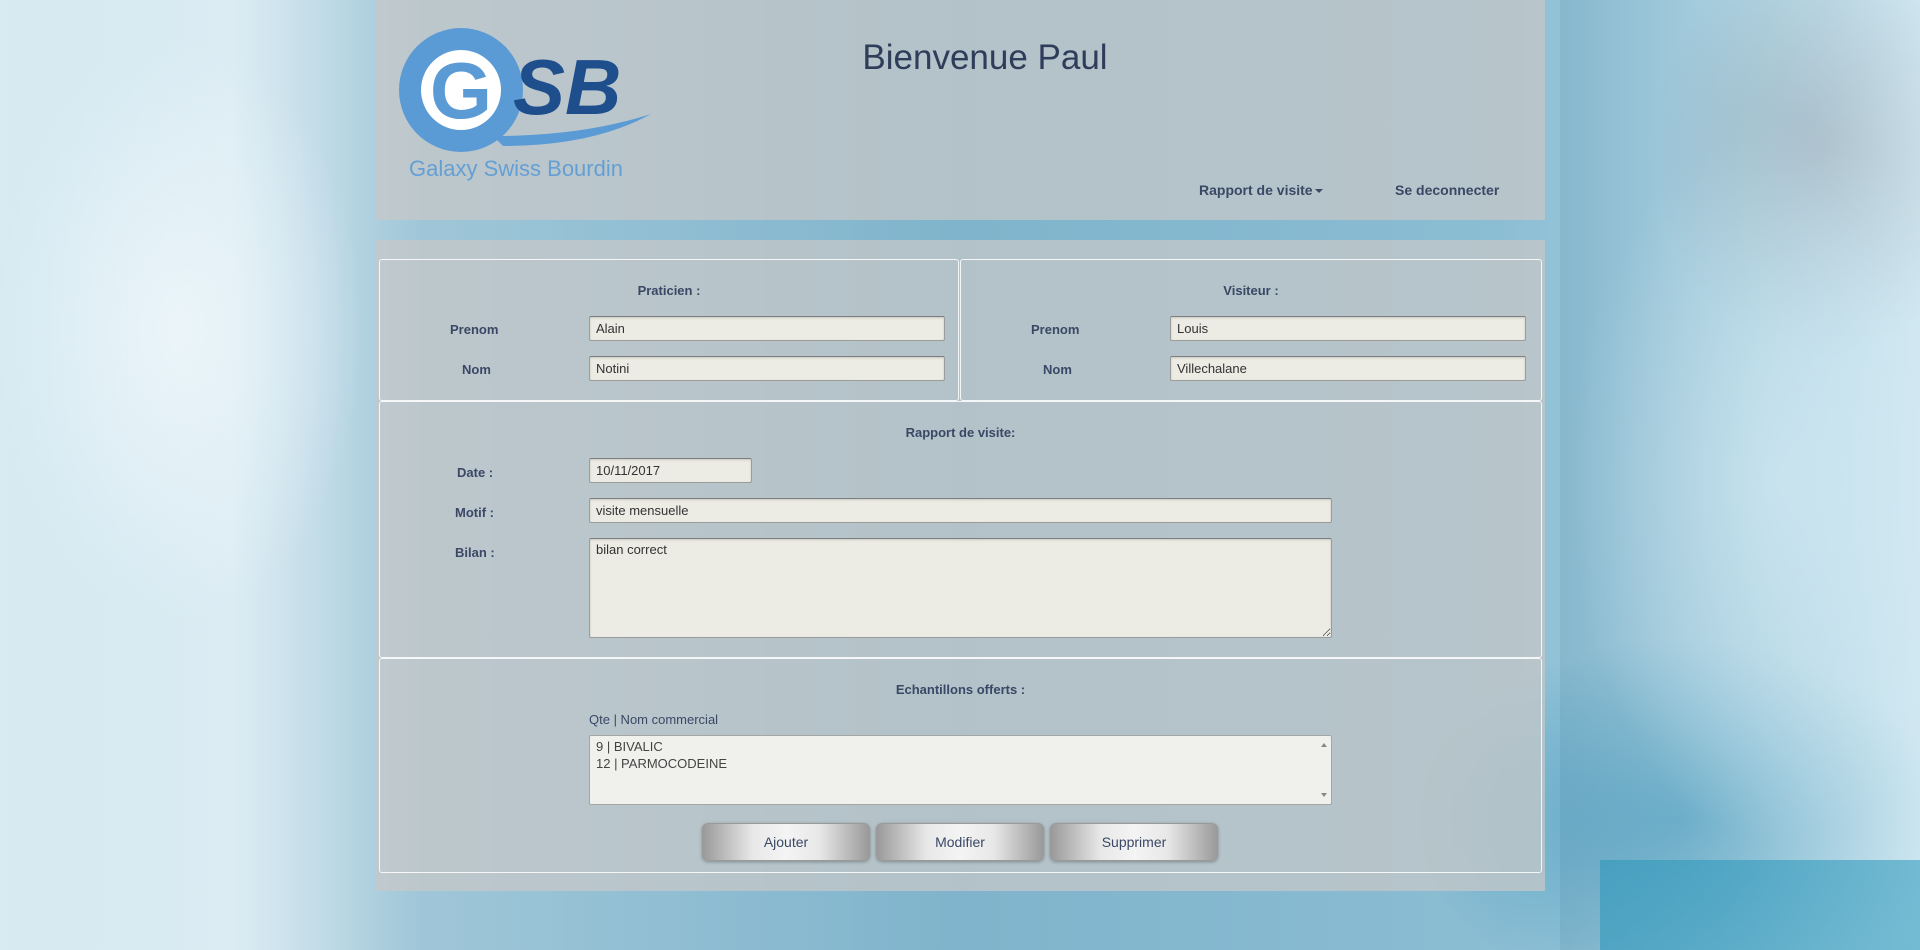 Image resolution: width=1920 pixels, height=950 pixels. What do you see at coordinates (1348, 368) in the screenshot?
I see `visiteur-nom-field` at bounding box center [1348, 368].